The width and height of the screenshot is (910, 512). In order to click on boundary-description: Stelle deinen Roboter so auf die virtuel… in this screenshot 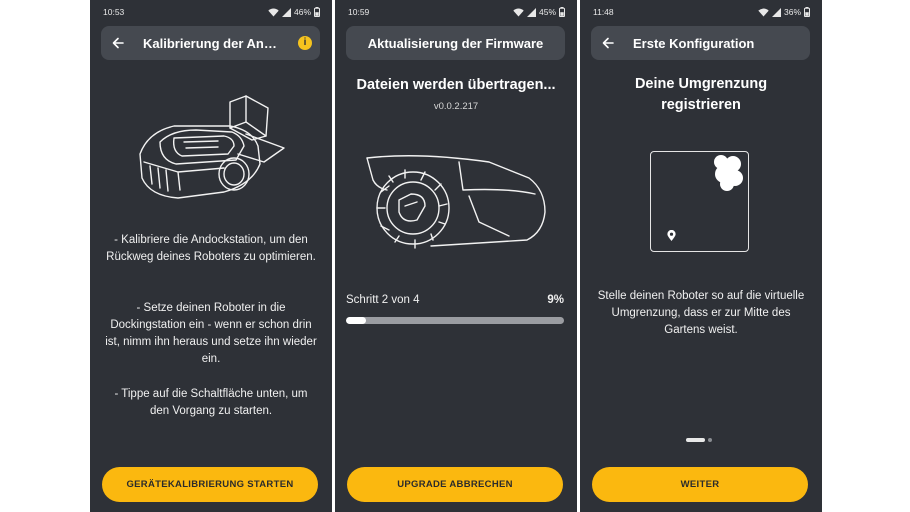, I will do `click(701, 313)`.